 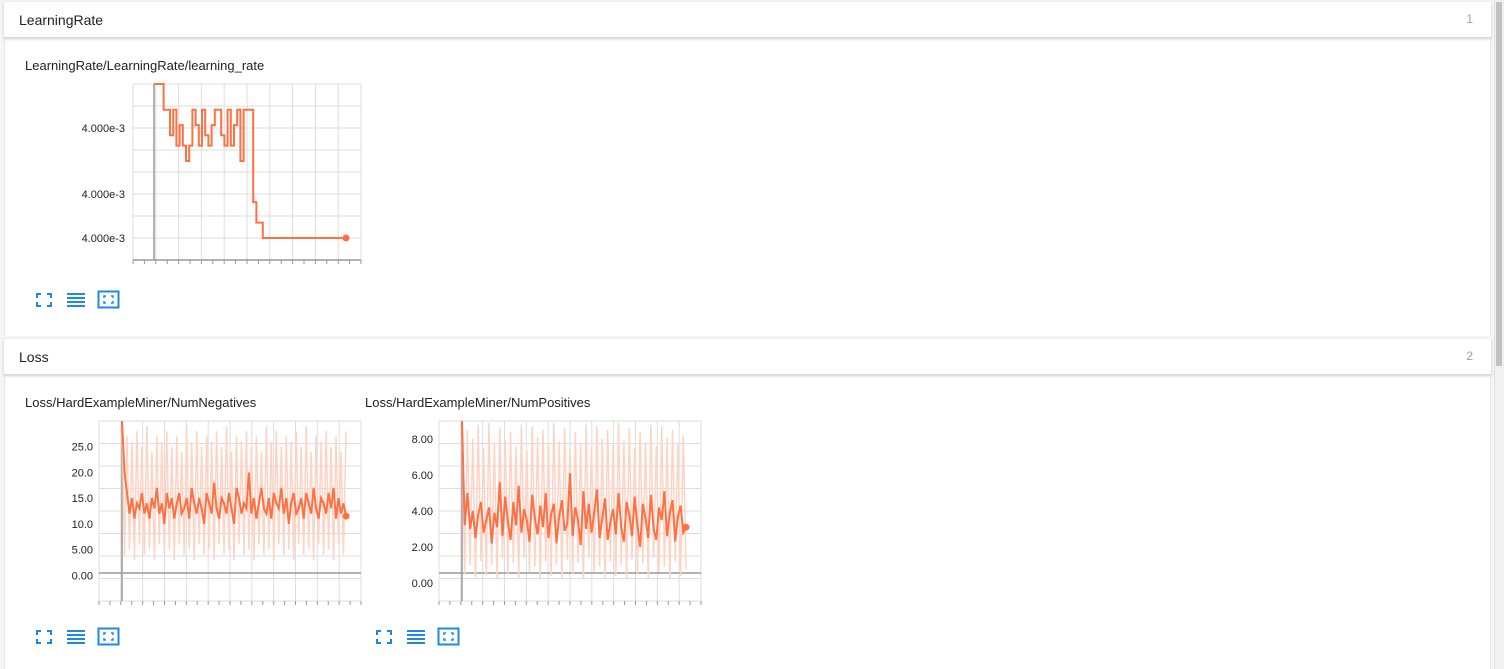 I want to click on y-tick-label: 5.00, so click(x=82, y=551).